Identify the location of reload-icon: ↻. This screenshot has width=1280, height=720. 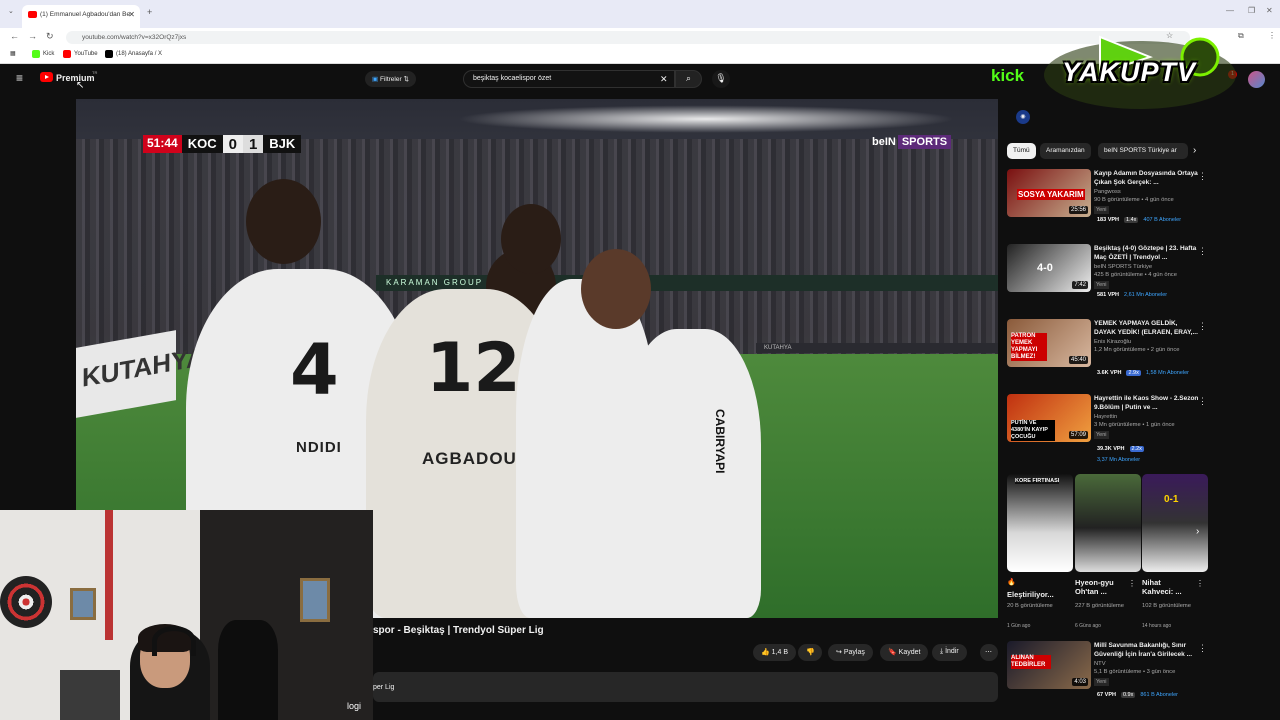
(50, 36).